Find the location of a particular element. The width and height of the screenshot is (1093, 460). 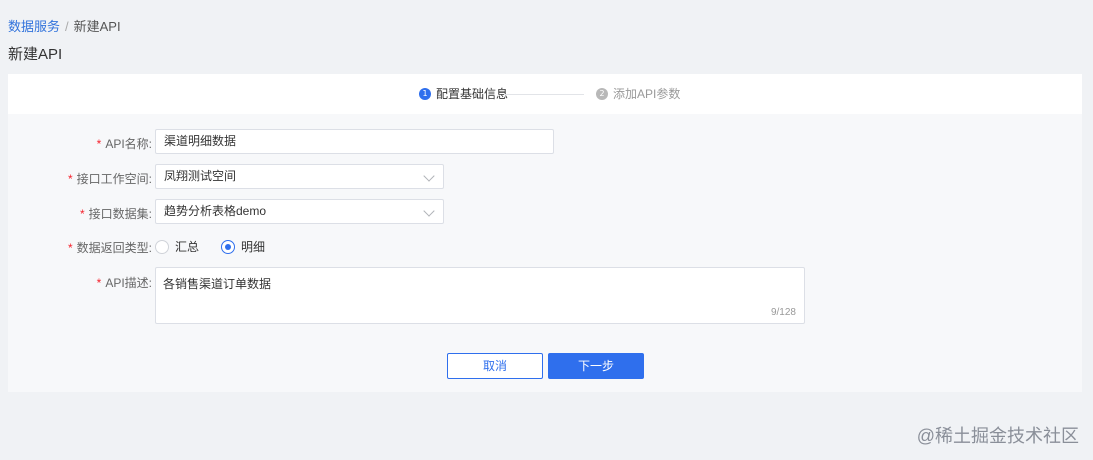

form-row-description: * API描述: 各销售渠道订单数据 9/128 is located at coordinates (545, 295).